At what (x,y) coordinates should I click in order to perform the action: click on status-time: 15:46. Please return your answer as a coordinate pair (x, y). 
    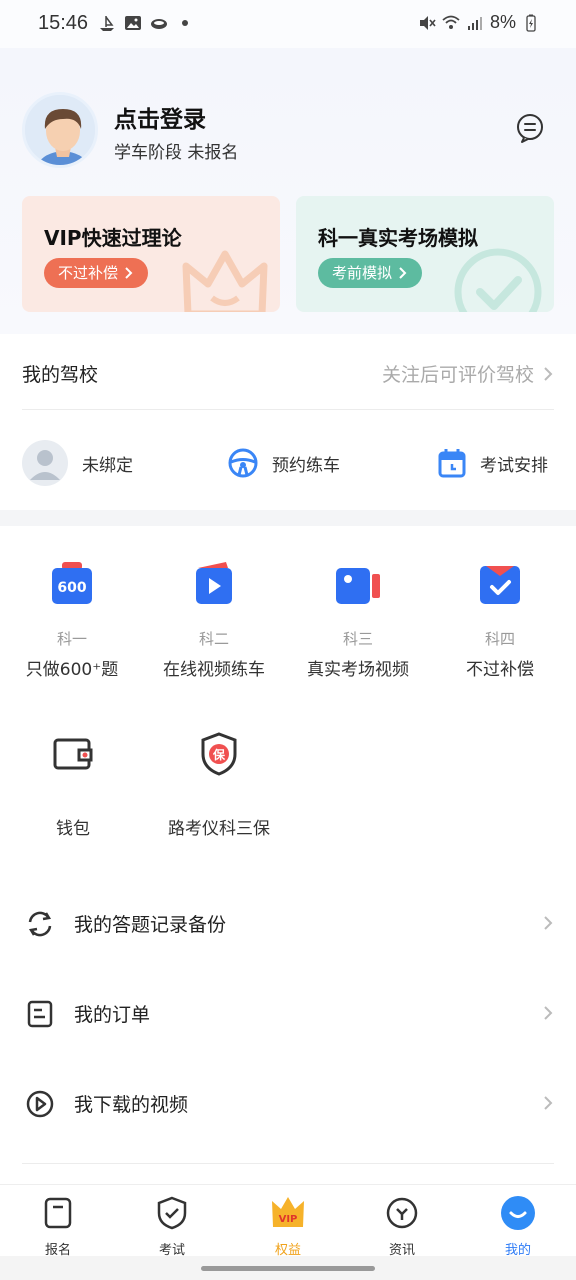
    Looking at the image, I should click on (63, 23).